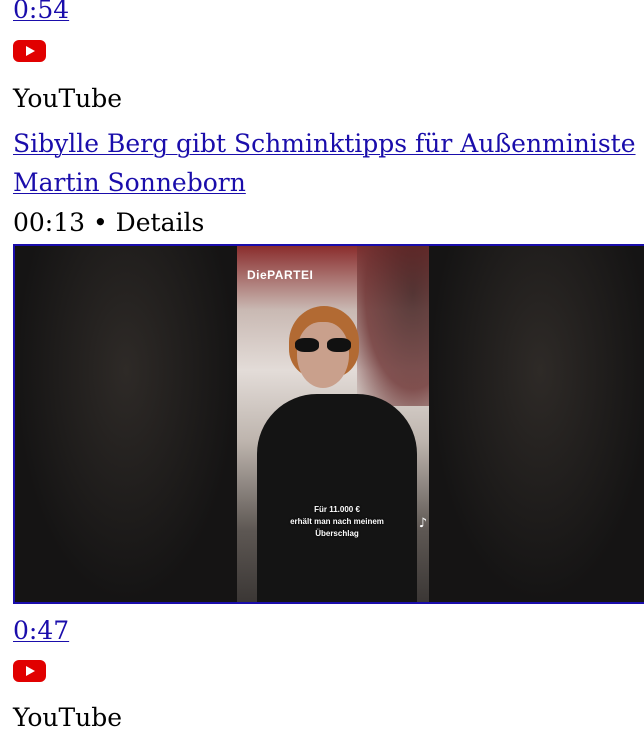  Describe the element at coordinates (41, 630) in the screenshot. I see `video-duration-link: 0:47` at that location.